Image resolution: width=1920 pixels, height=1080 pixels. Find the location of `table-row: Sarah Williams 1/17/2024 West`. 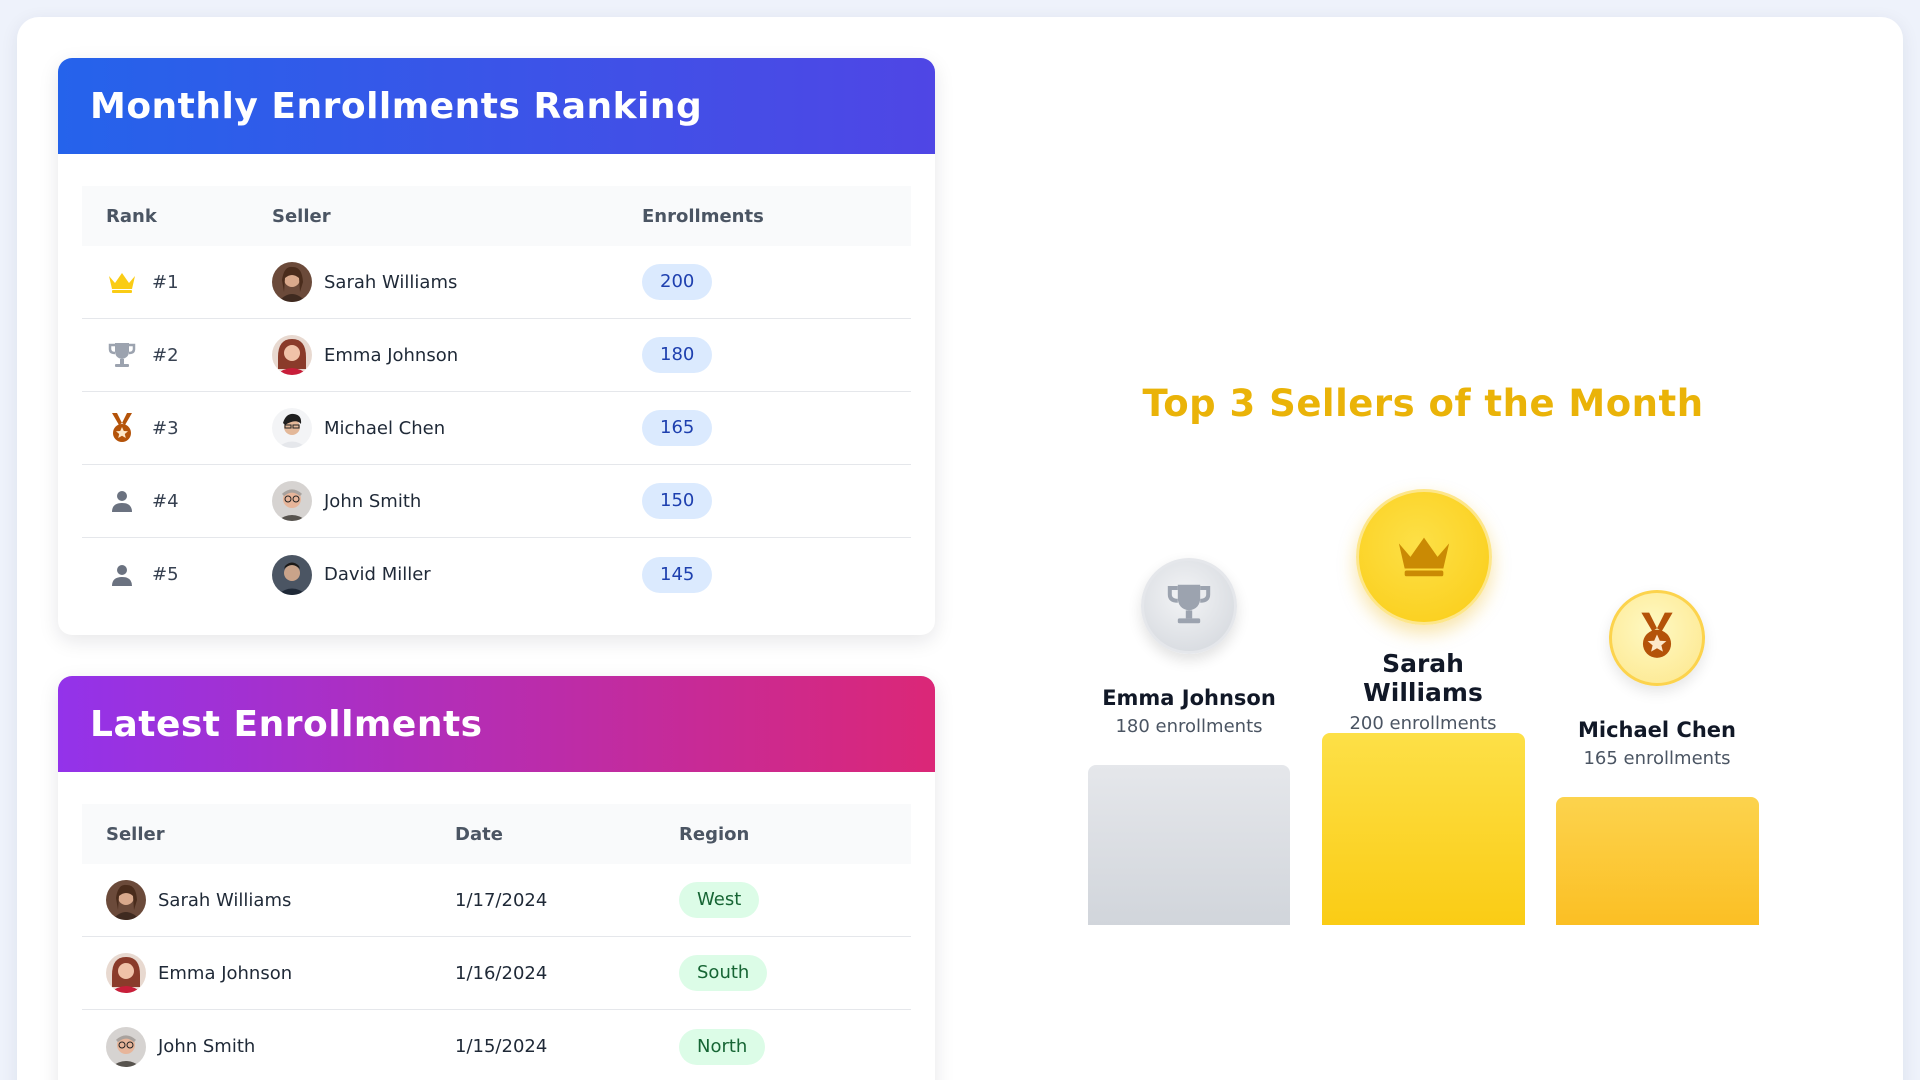

table-row: Sarah Williams 1/17/2024 West is located at coordinates (496, 900).